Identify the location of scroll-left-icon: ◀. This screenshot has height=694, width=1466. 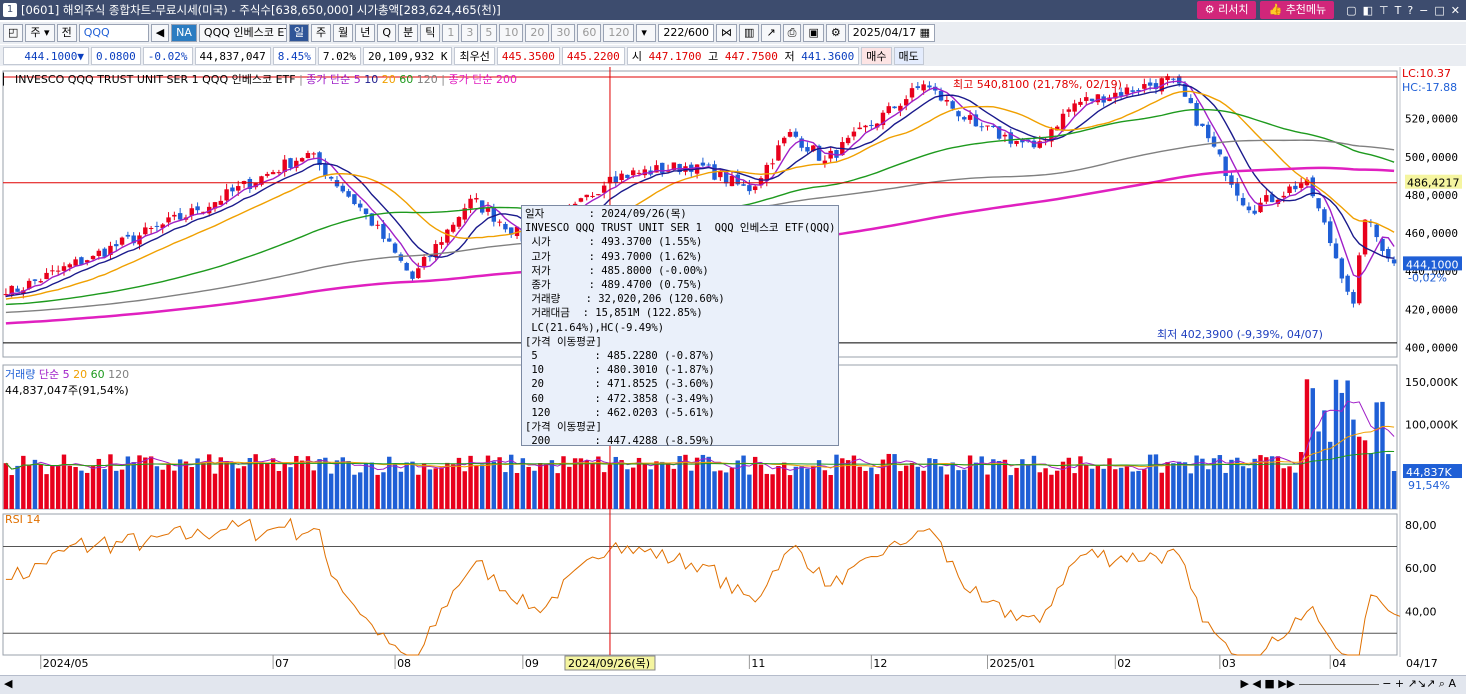
(8, 683).